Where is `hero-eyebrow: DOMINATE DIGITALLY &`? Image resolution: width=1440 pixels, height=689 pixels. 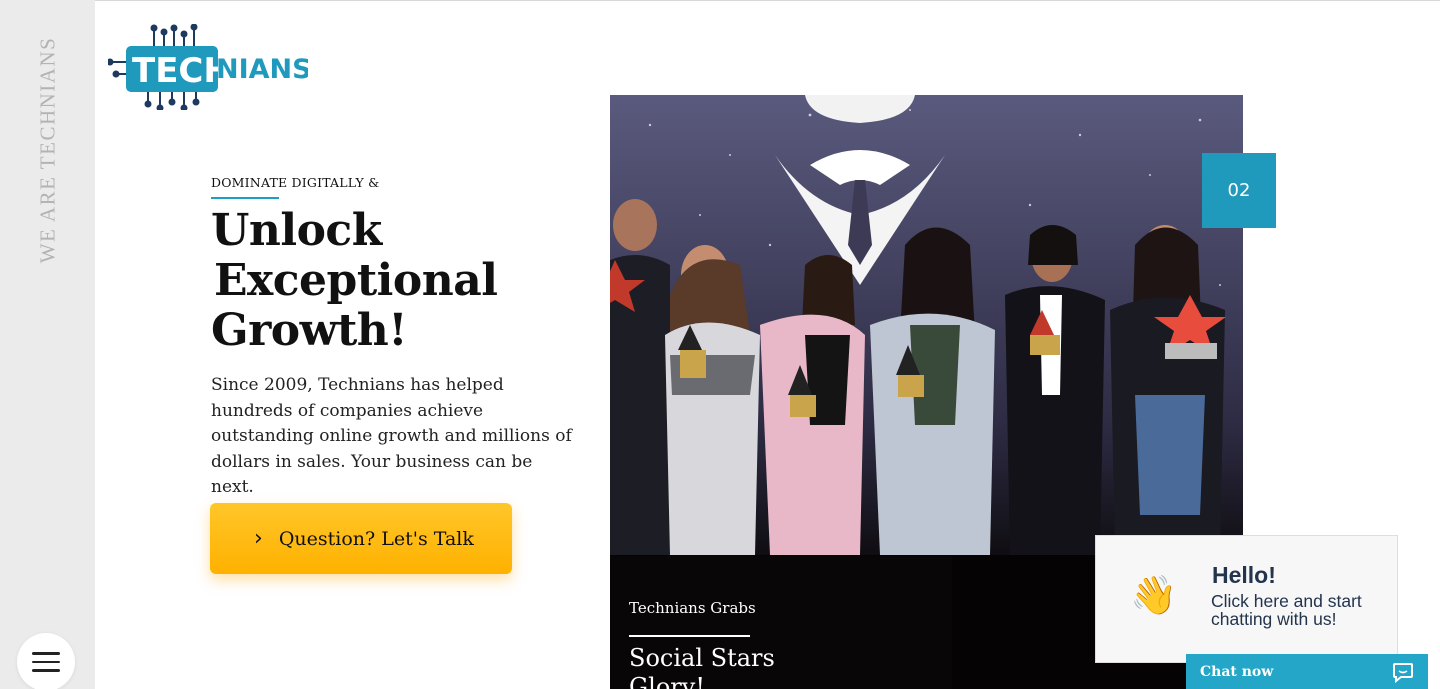
hero-eyebrow: DOMINATE DIGITALLY & is located at coordinates (295, 182).